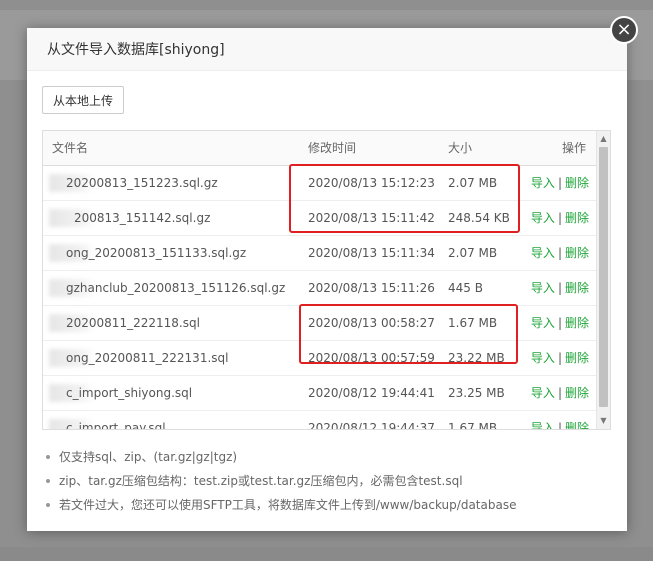 Image resolution: width=653 pixels, height=561 pixels. Describe the element at coordinates (479, 218) in the screenshot. I see `file-size: 248.54 KB` at that location.